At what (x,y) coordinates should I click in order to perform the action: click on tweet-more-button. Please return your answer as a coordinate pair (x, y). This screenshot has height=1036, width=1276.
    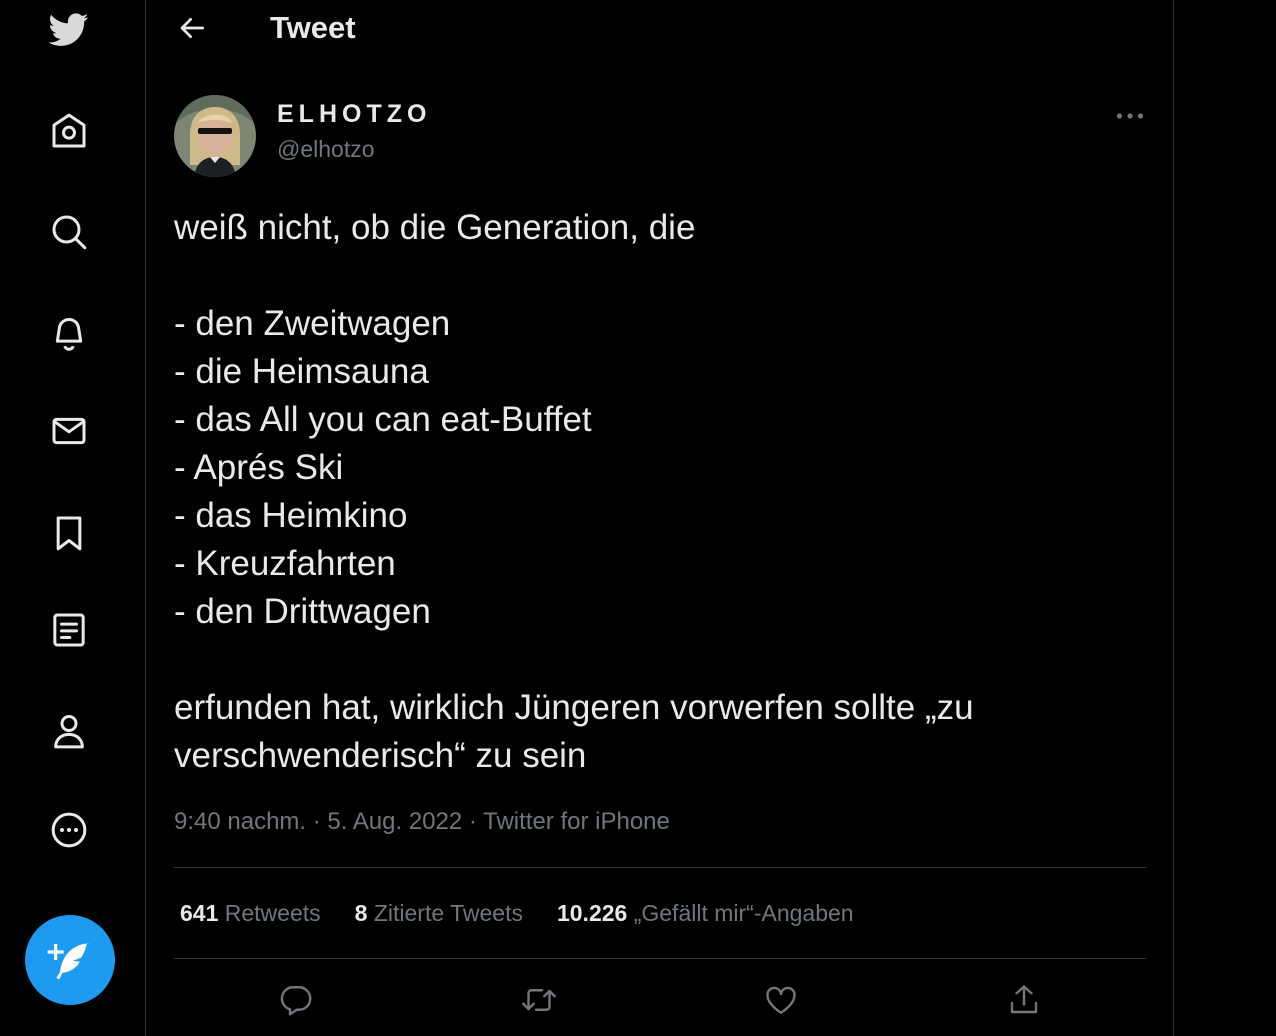
    Looking at the image, I should click on (1130, 116).